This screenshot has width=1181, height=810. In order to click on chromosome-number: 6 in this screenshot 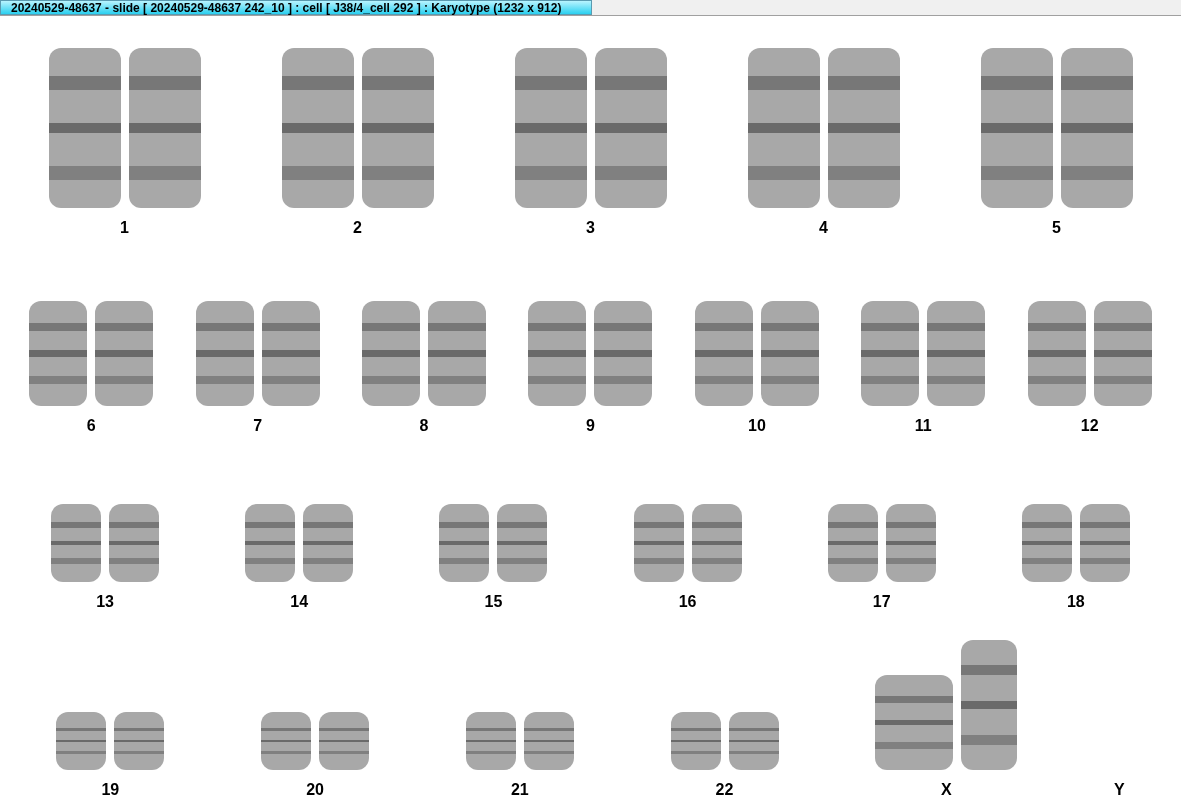, I will do `click(91, 426)`.